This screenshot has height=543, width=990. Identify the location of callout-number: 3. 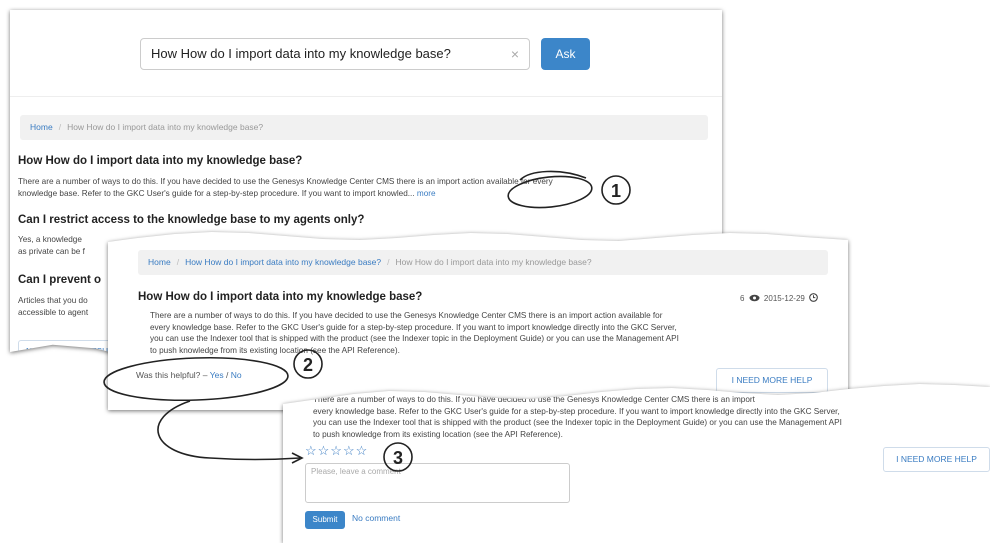
(398, 458).